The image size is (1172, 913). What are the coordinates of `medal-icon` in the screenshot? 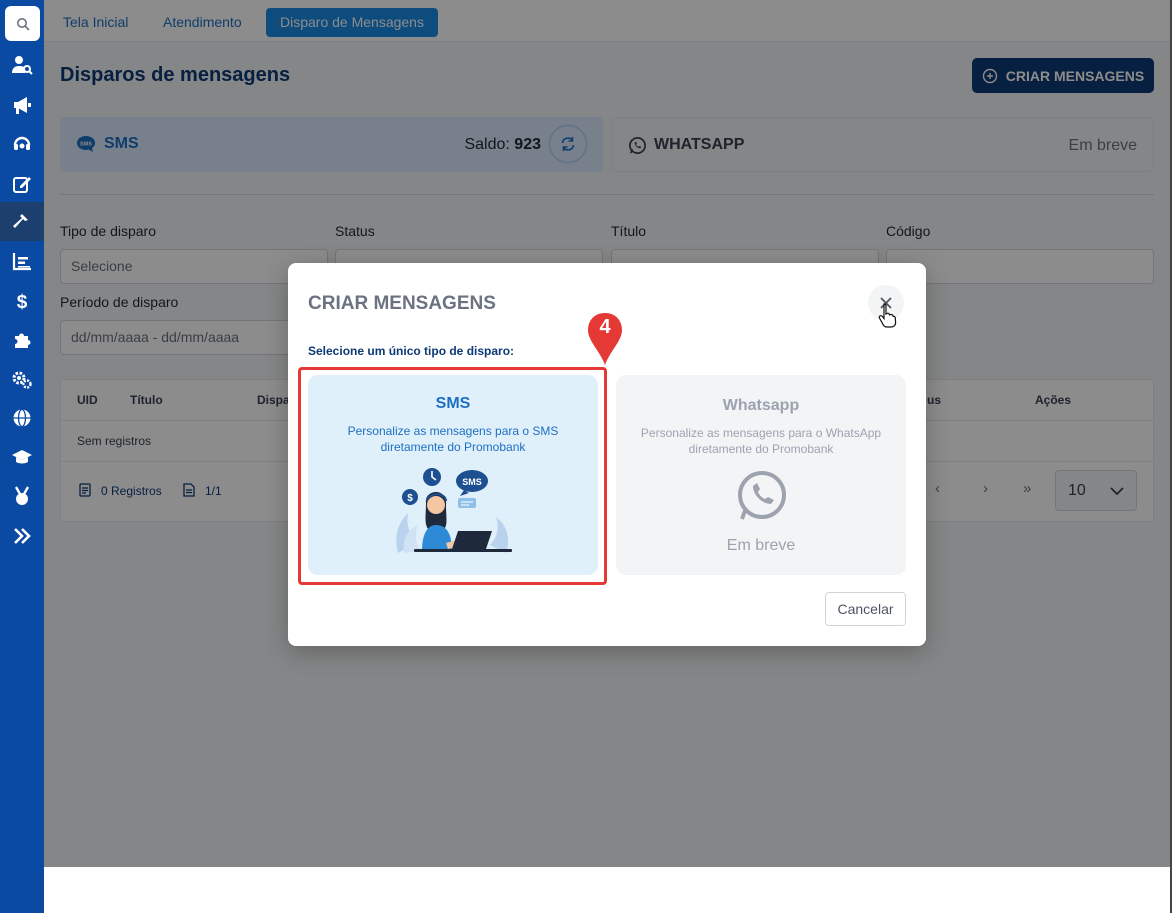 It's located at (22, 495).